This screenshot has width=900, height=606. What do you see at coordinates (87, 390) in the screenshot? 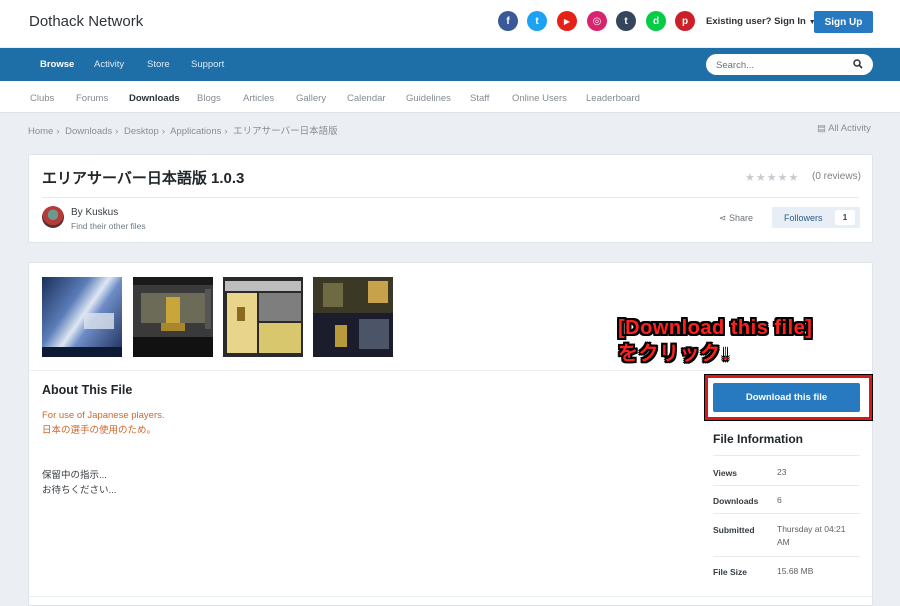
I see `about-heading: About This File` at bounding box center [87, 390].